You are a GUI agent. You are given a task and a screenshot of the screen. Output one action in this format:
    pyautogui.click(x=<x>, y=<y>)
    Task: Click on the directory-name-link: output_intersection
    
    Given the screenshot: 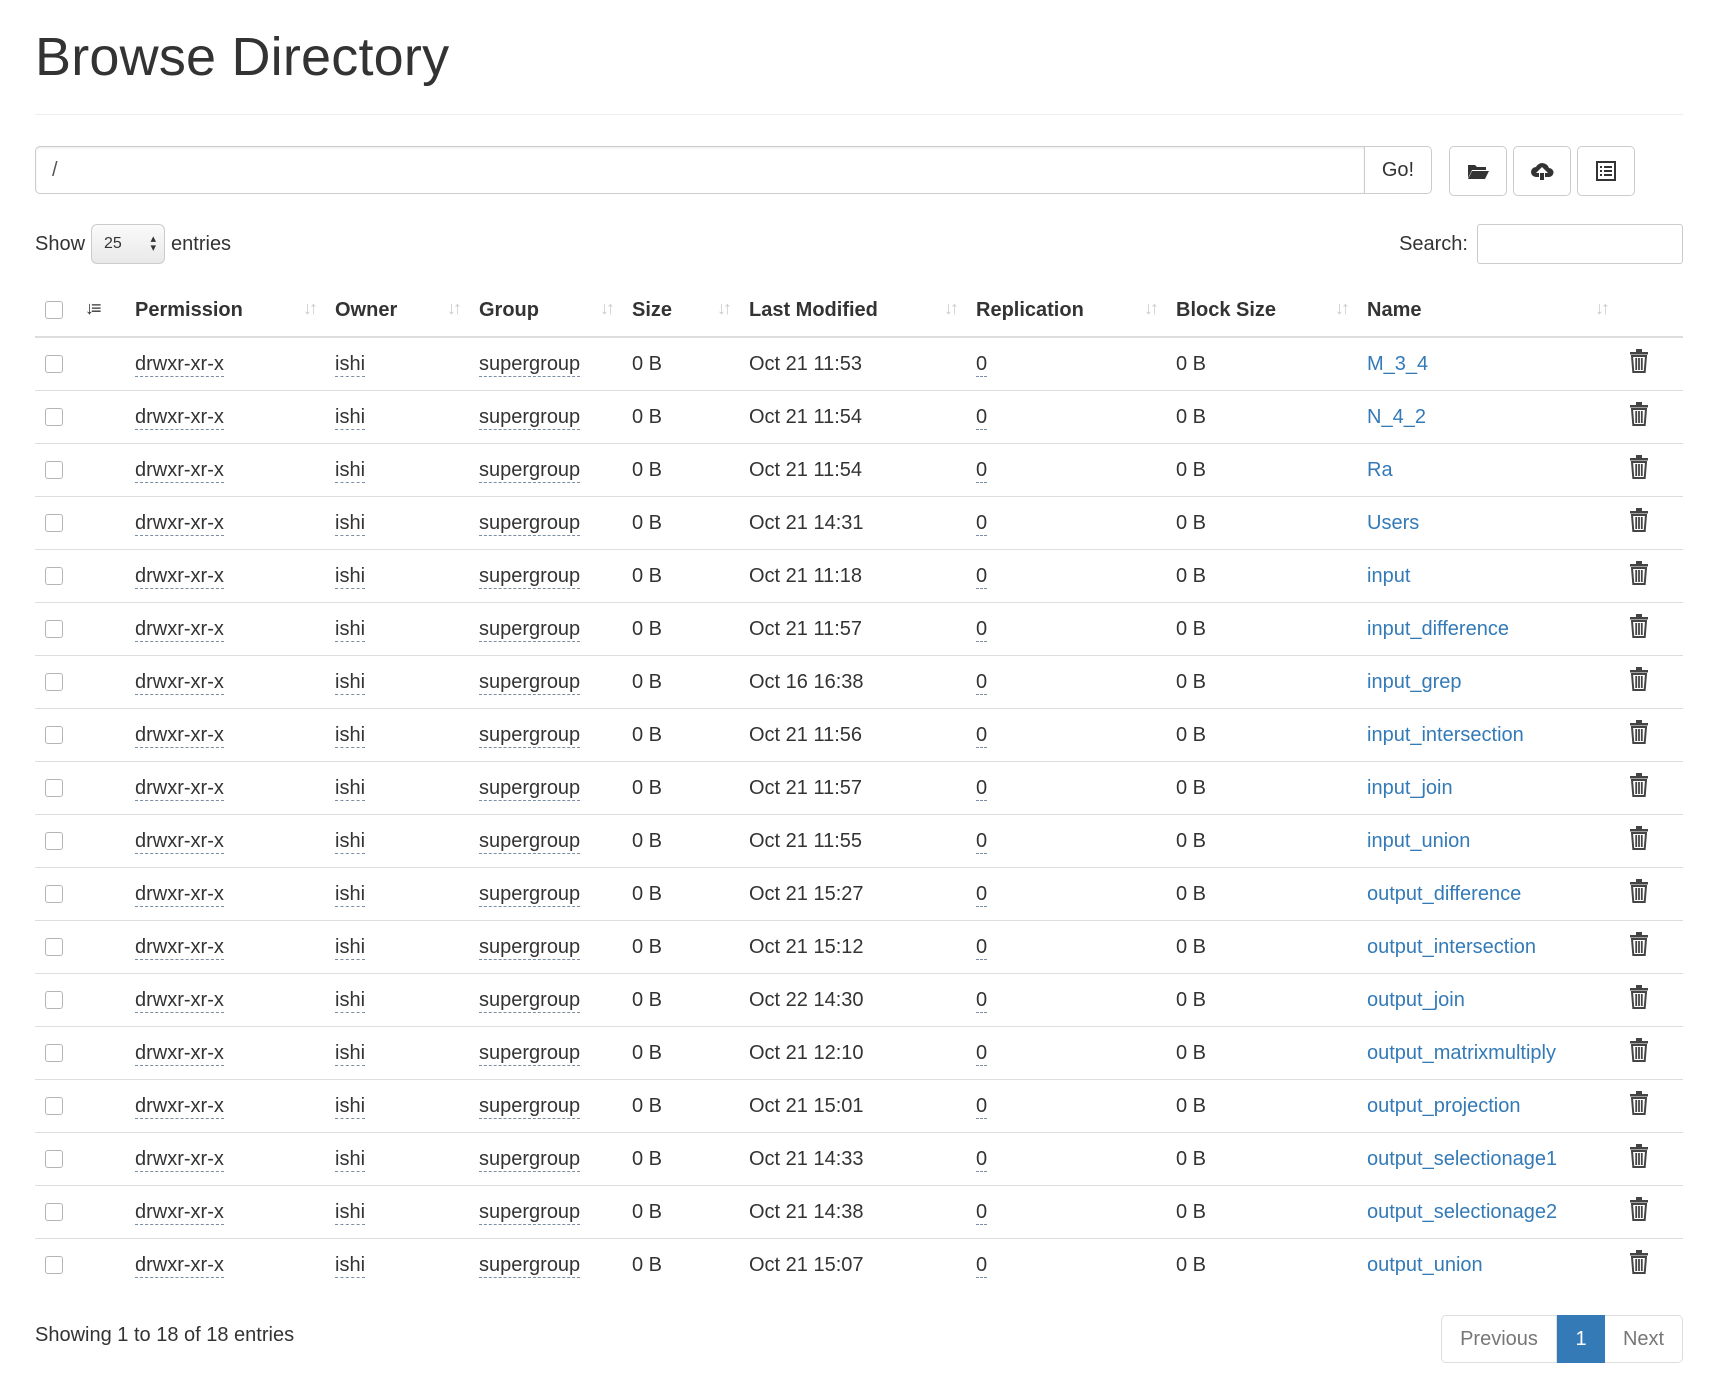 What is the action you would take?
    pyautogui.click(x=1451, y=947)
    